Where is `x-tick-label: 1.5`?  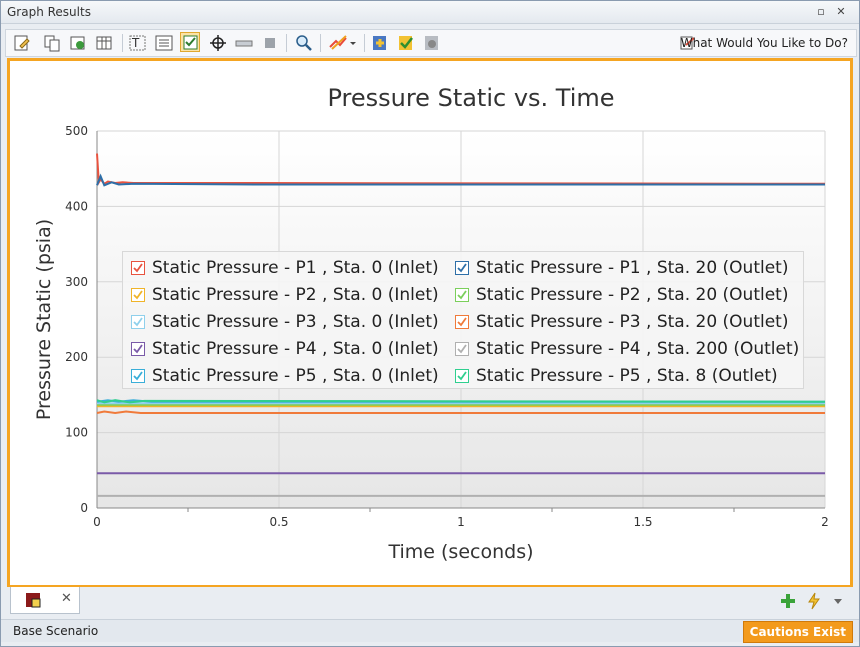
x-tick-label: 1.5 is located at coordinates (642, 522).